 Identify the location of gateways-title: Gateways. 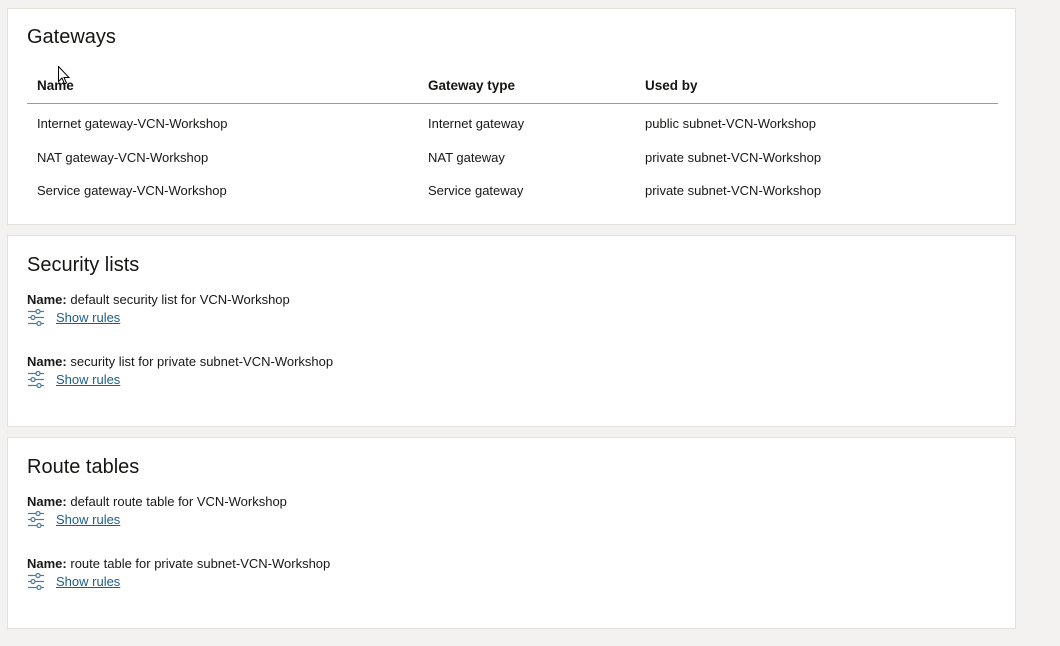
(71, 37).